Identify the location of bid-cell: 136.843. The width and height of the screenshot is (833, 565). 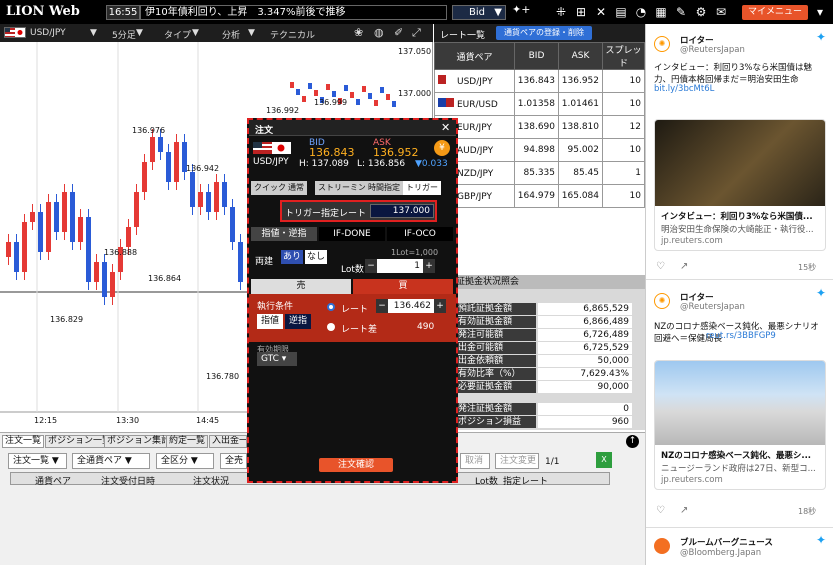
(536, 81).